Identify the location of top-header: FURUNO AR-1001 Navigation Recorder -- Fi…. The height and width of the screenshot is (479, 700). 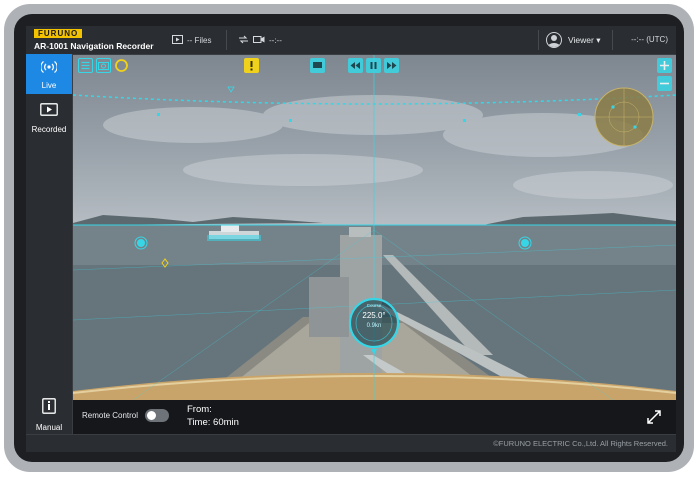
(351, 40).